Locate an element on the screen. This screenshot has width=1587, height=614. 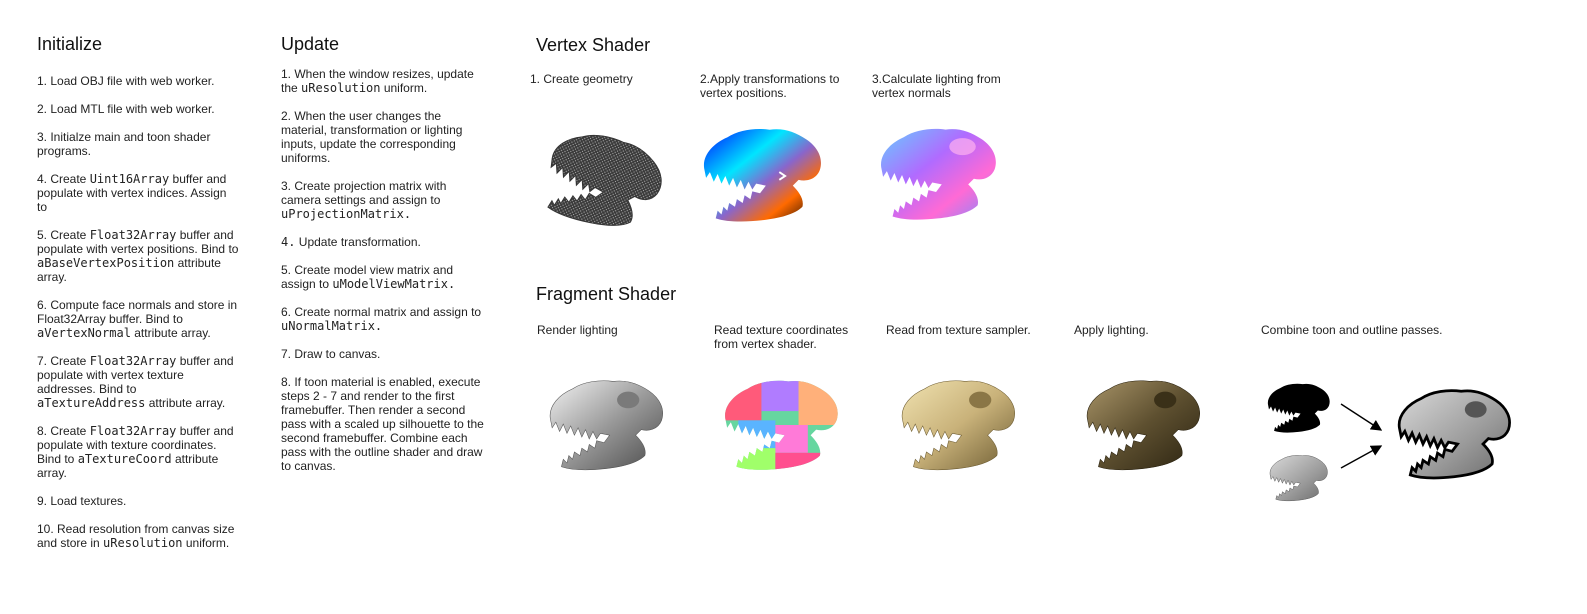
fragment-caption-apply-lighting: Apply lighting. is located at coordinates (1111, 330).